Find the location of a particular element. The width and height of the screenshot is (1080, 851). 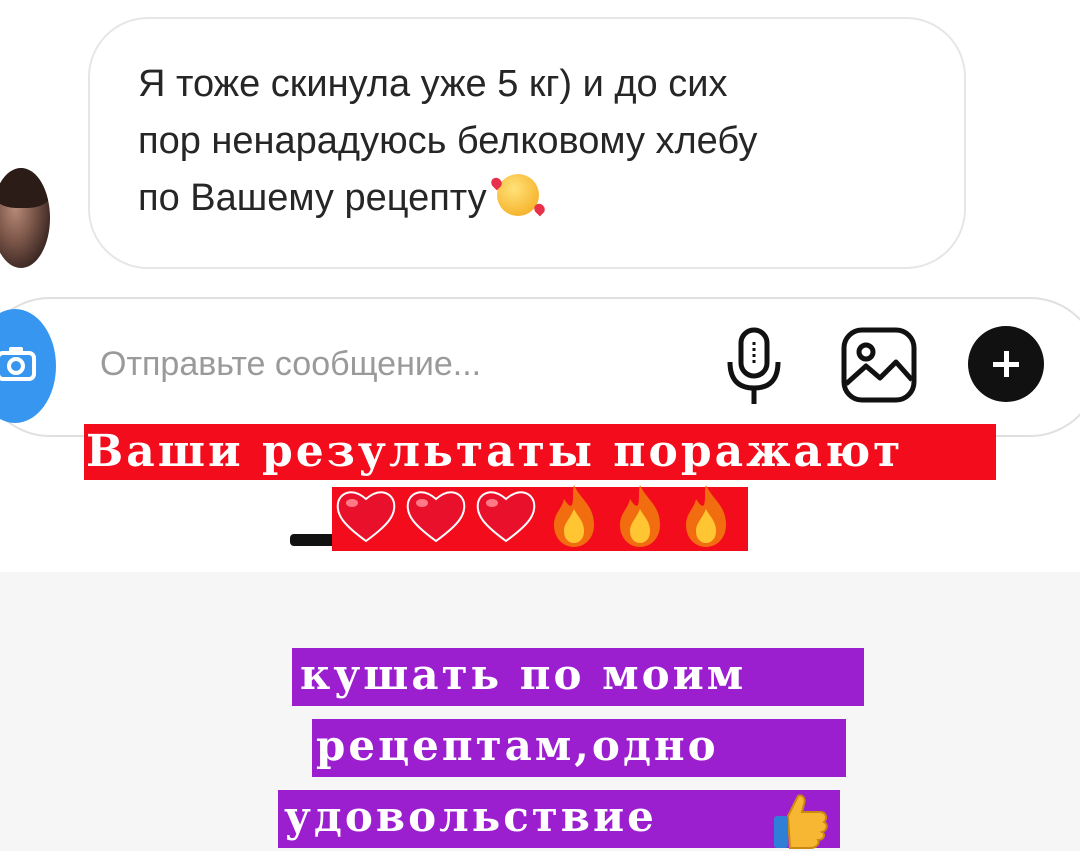

thumbs-up-icon is located at coordinates (801, 821).